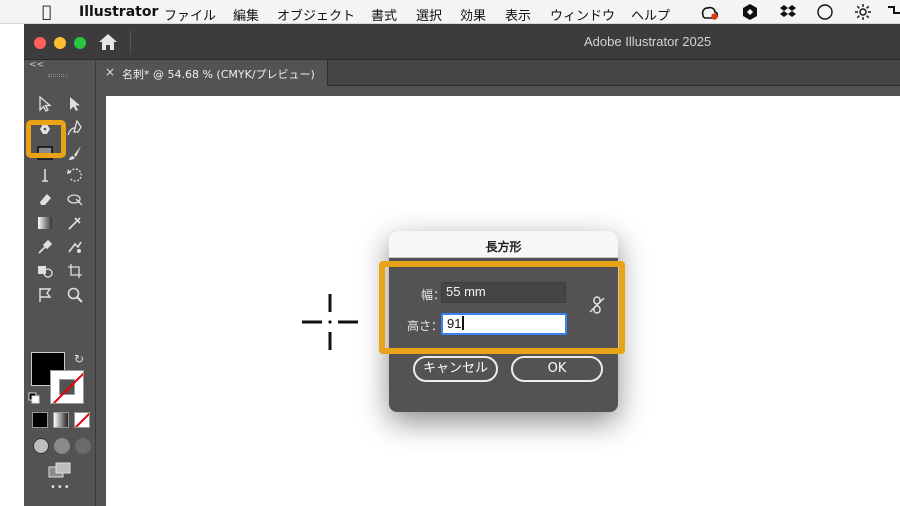 Image resolution: width=900 pixels, height=506 pixels. I want to click on document-tab: × 名刺* @ 54.68 % (CMYK/プレビュー), so click(212, 73).